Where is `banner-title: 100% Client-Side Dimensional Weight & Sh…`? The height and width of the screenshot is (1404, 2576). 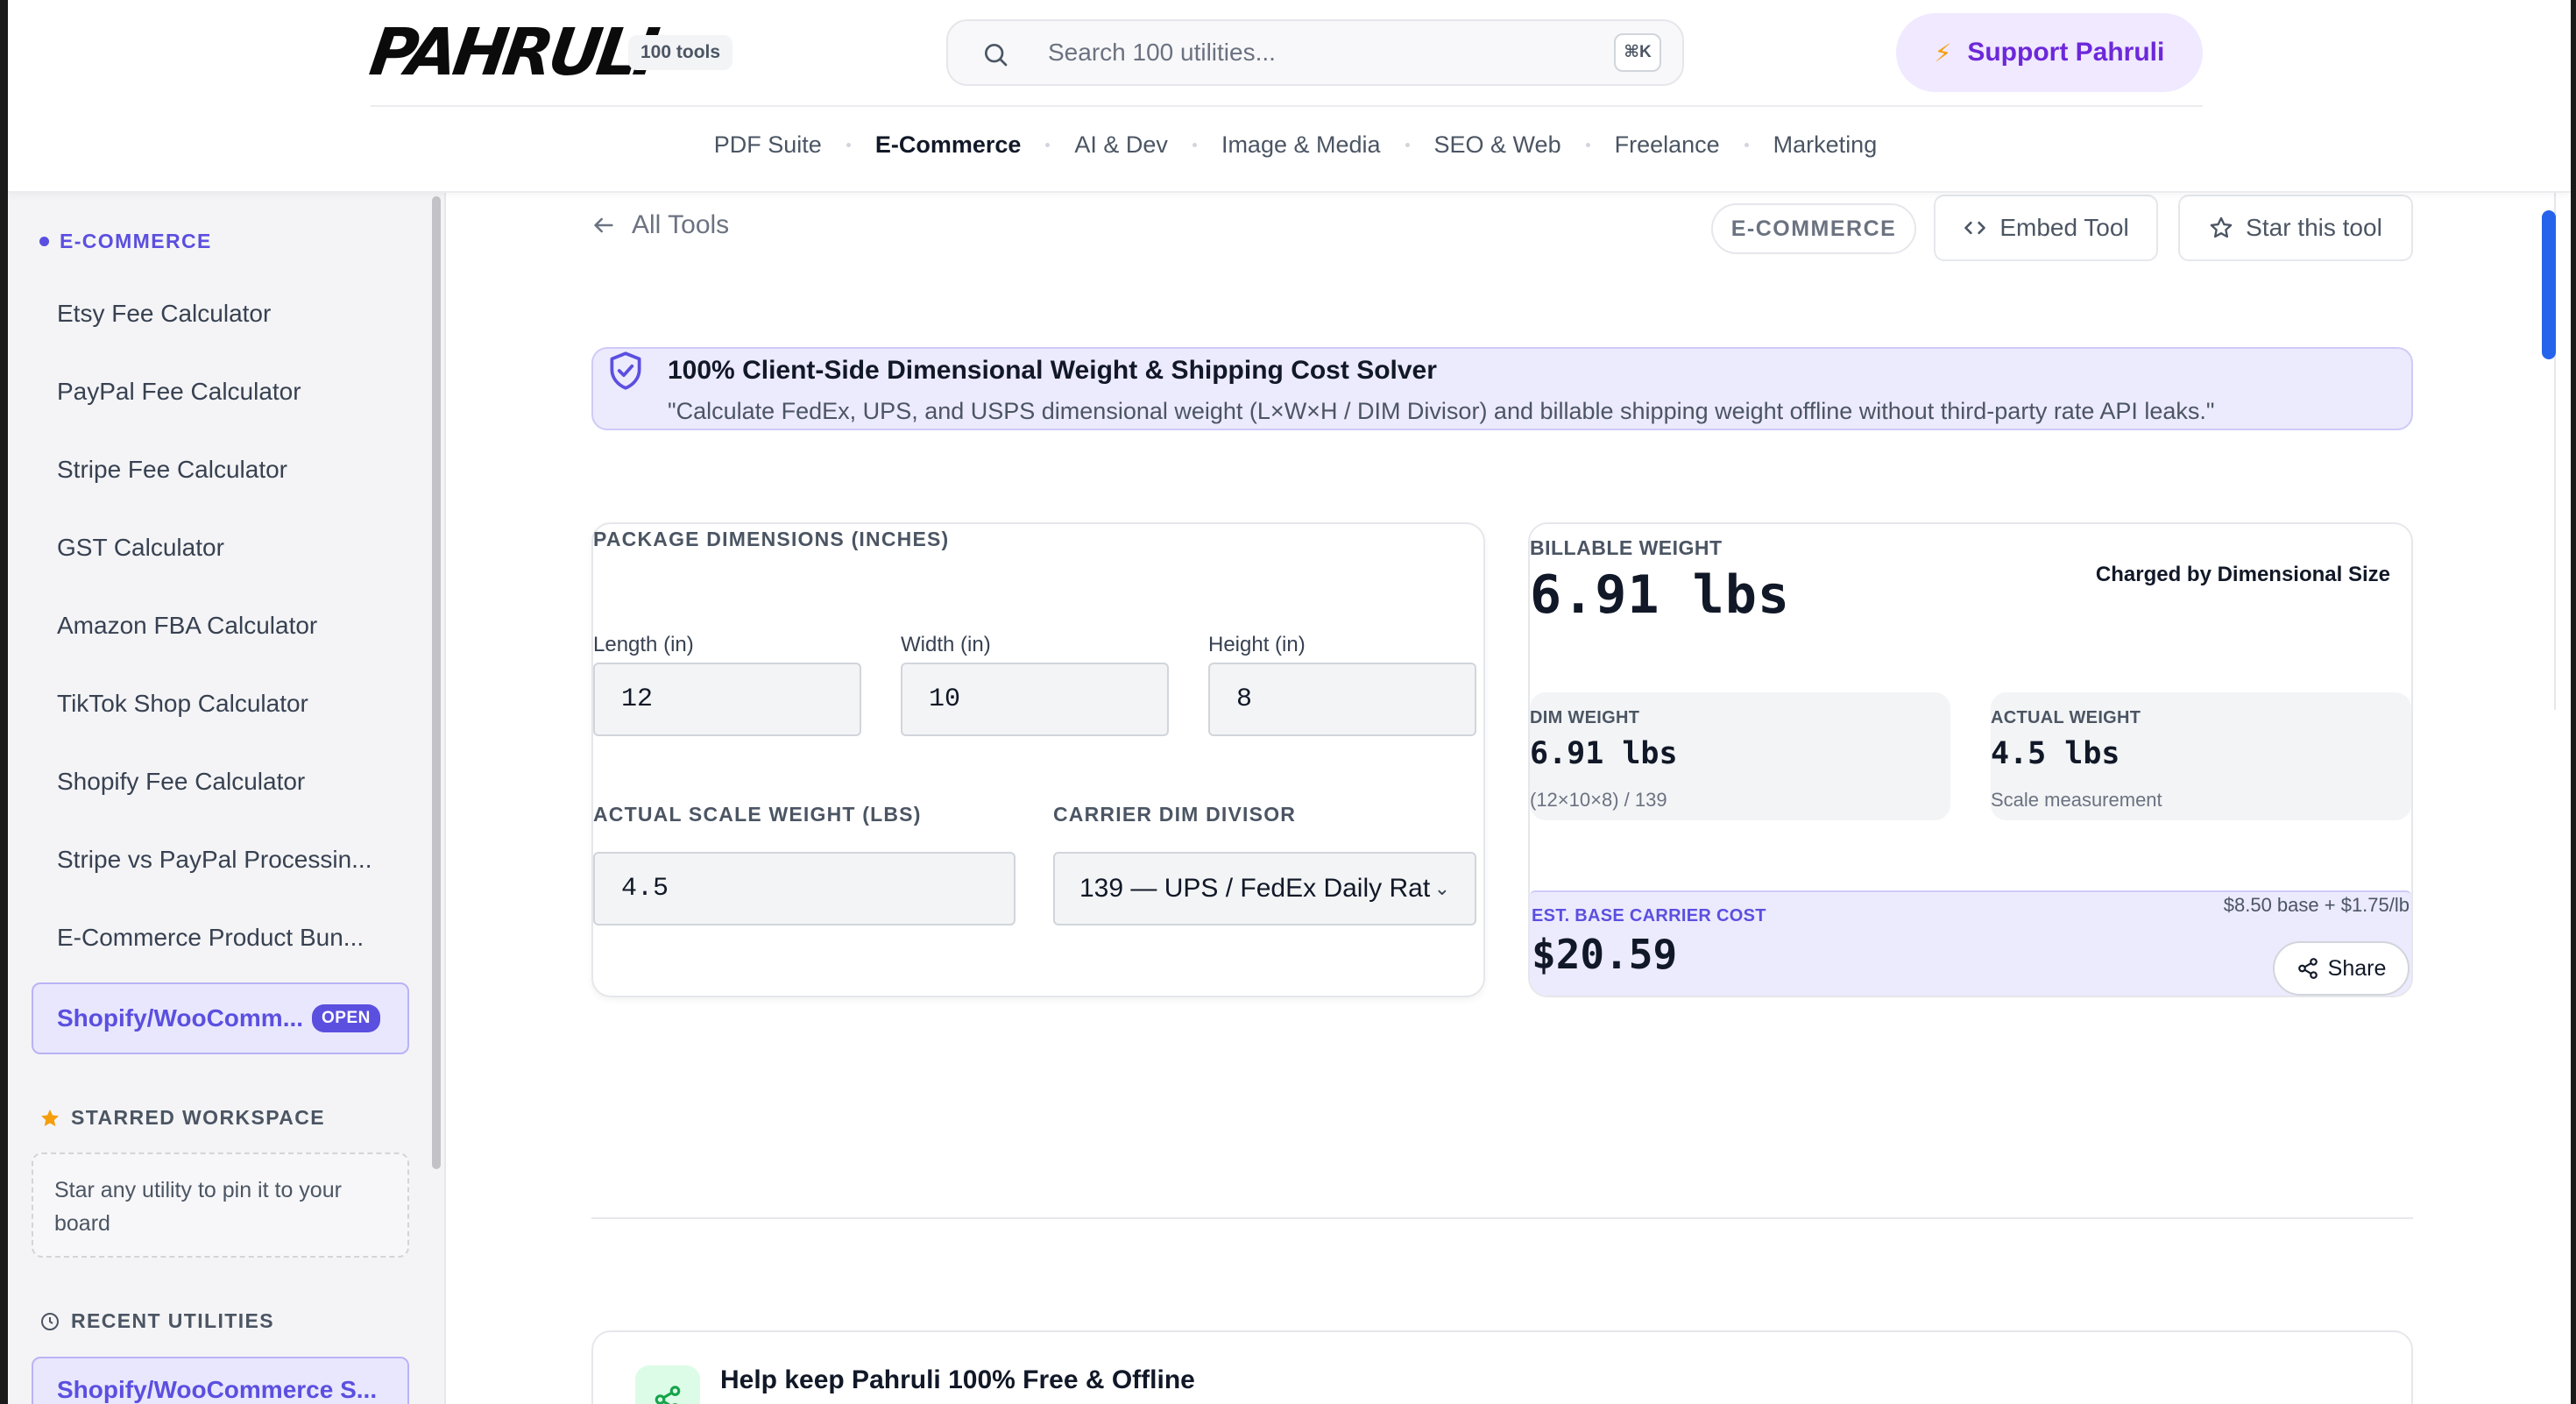 banner-title: 100% Client-Side Dimensional Weight & Sh… is located at coordinates (1052, 370).